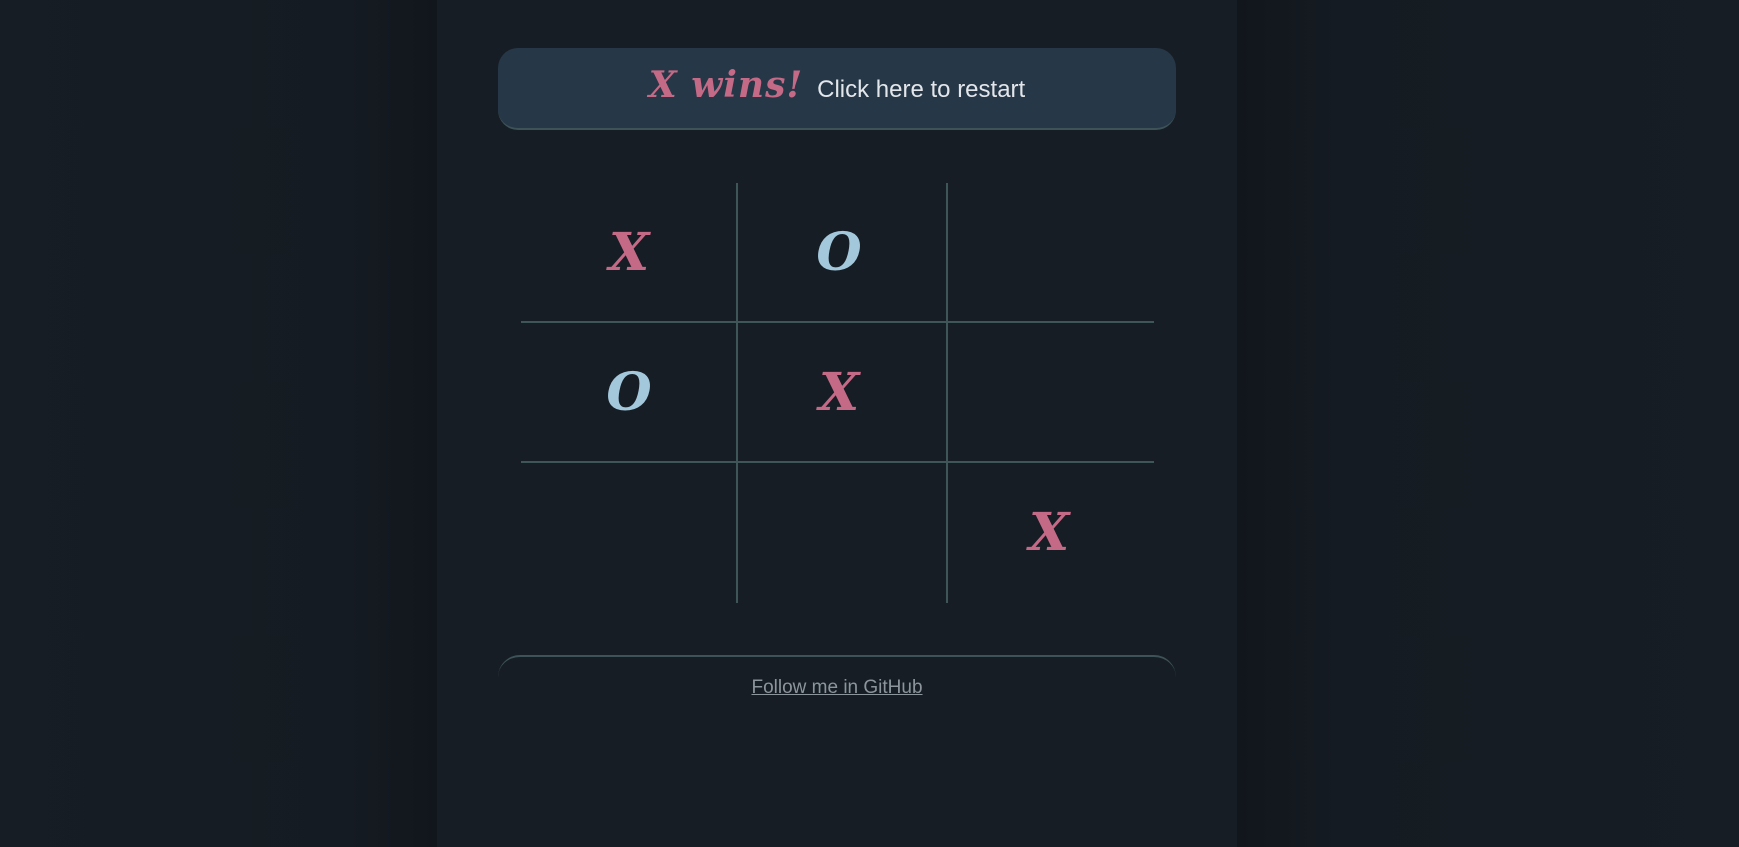  I want to click on board-cell-9: X, so click(1049, 533).